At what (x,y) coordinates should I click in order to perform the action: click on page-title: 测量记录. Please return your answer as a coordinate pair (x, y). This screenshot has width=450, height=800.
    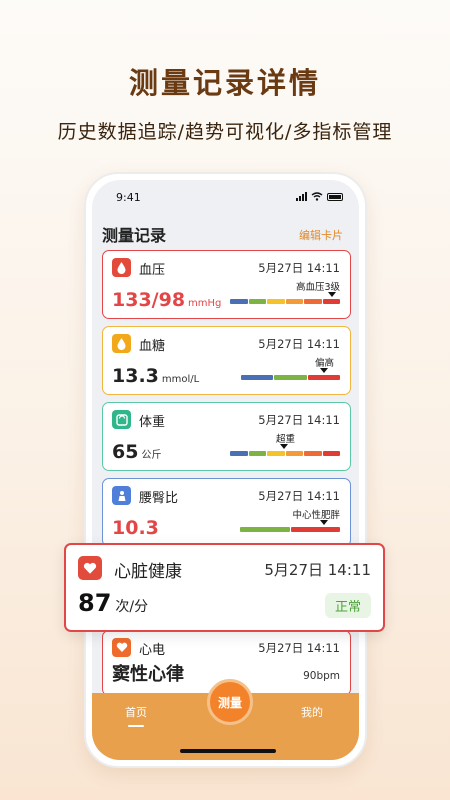
    Looking at the image, I should click on (134, 235).